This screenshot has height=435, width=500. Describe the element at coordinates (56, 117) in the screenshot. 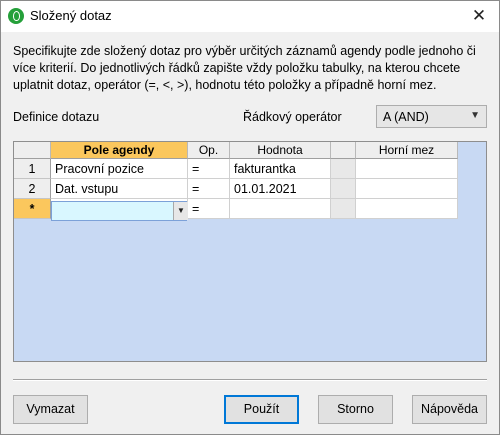

I see `query-definition-label: Definice dotazu` at that location.